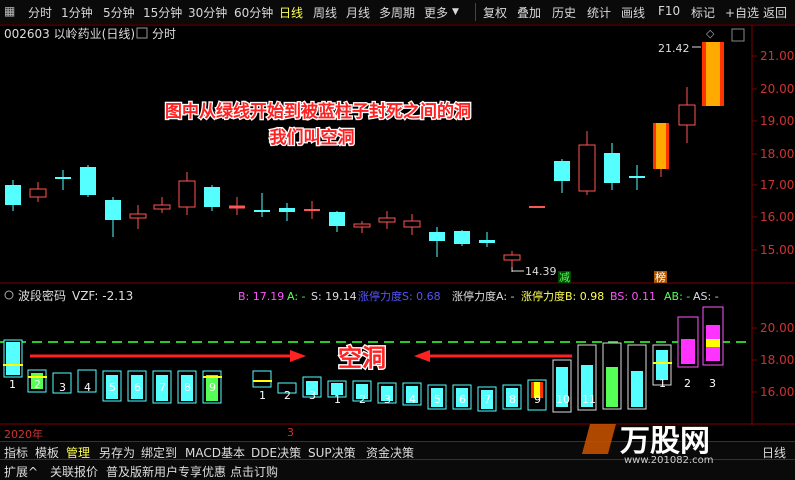 This screenshot has height=480, width=795. Describe the element at coordinates (633, 12) in the screenshot. I see `draw-line-button: 画线` at that location.